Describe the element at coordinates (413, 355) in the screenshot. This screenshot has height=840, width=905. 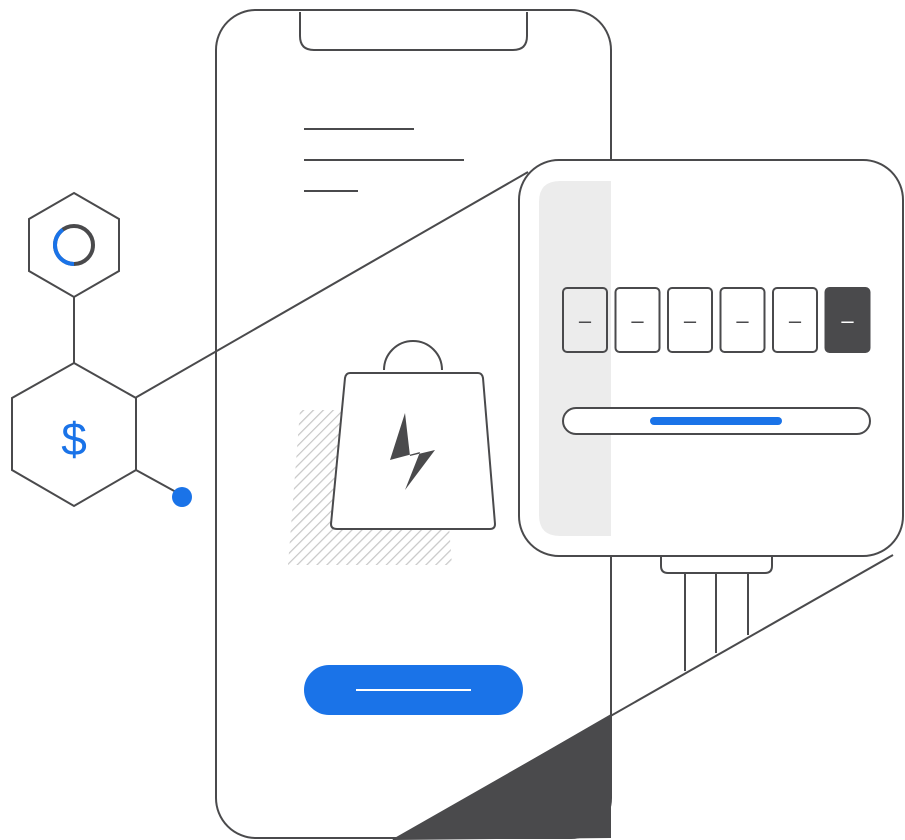
I see `bag-handle` at that location.